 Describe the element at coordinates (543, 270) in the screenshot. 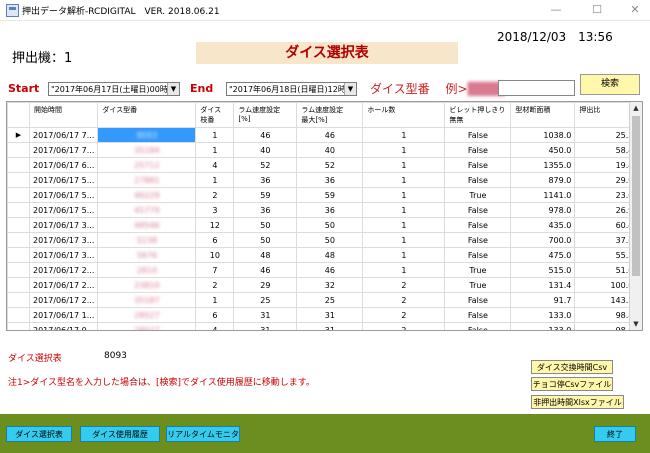

I see `table-cell: 515.0` at that location.